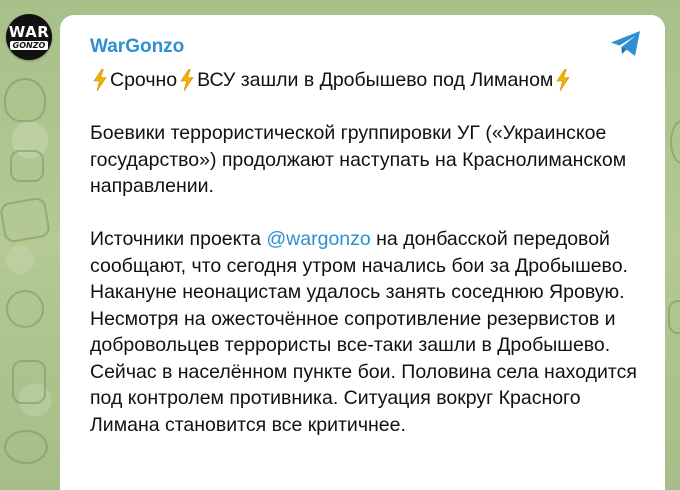 The image size is (680, 490). I want to click on paragraph-2-intro: Источники проекта, so click(178, 239).